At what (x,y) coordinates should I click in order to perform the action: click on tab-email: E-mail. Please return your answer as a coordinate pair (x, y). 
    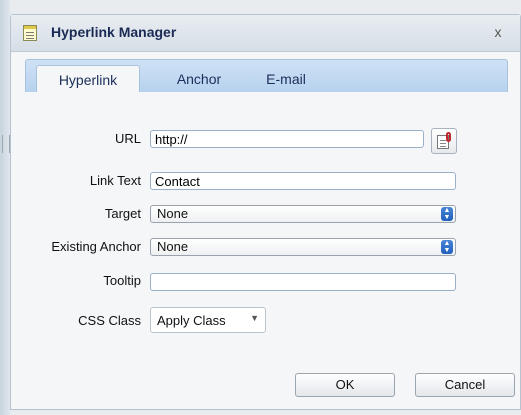
    Looking at the image, I should click on (286, 79).